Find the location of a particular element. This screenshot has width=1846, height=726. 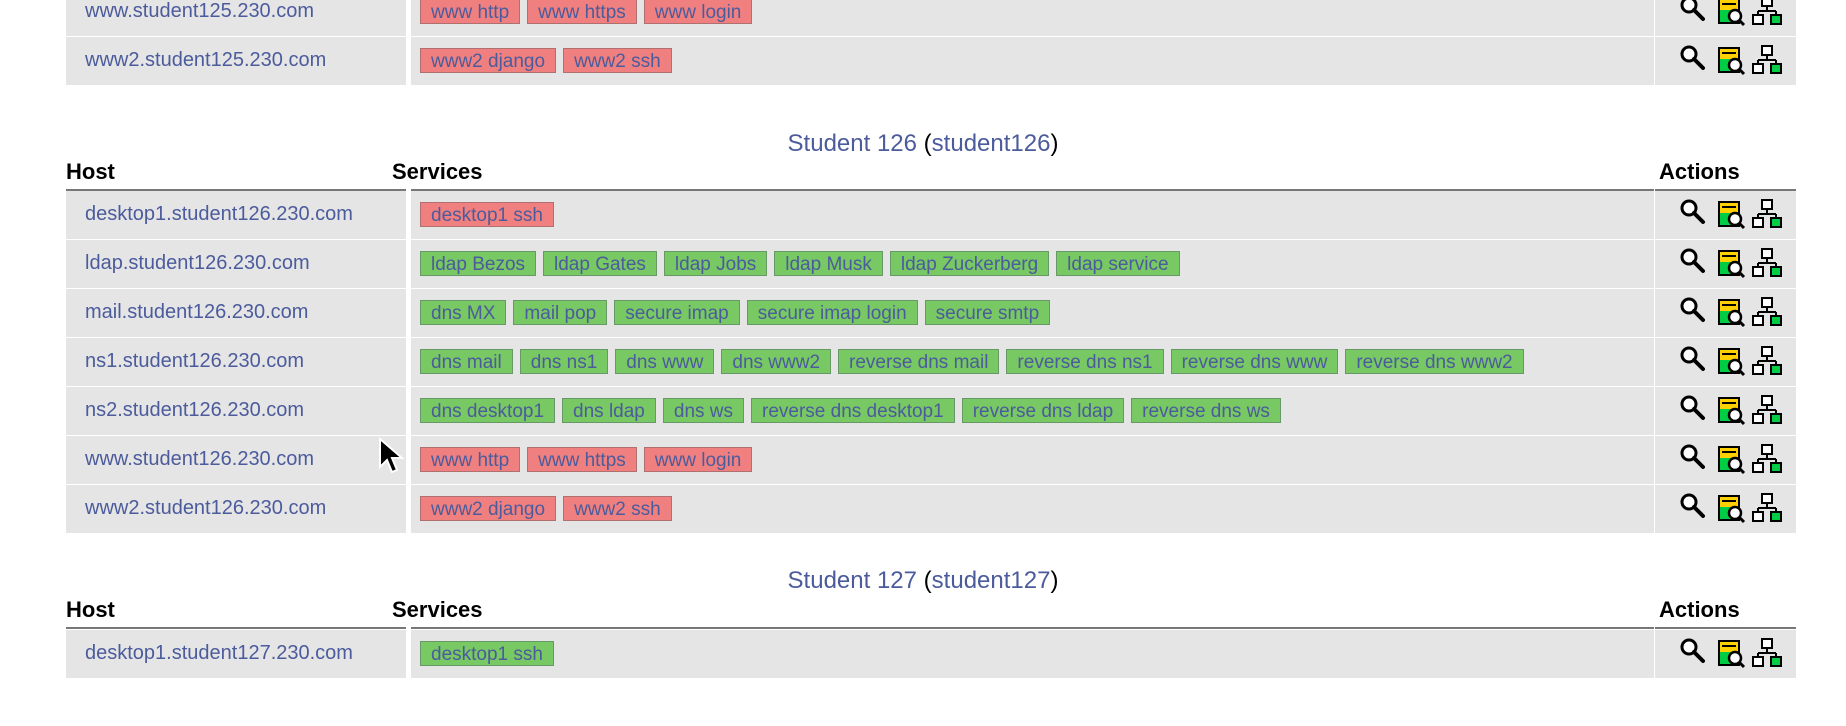

service-badge: ldap Musk is located at coordinates (828, 263).